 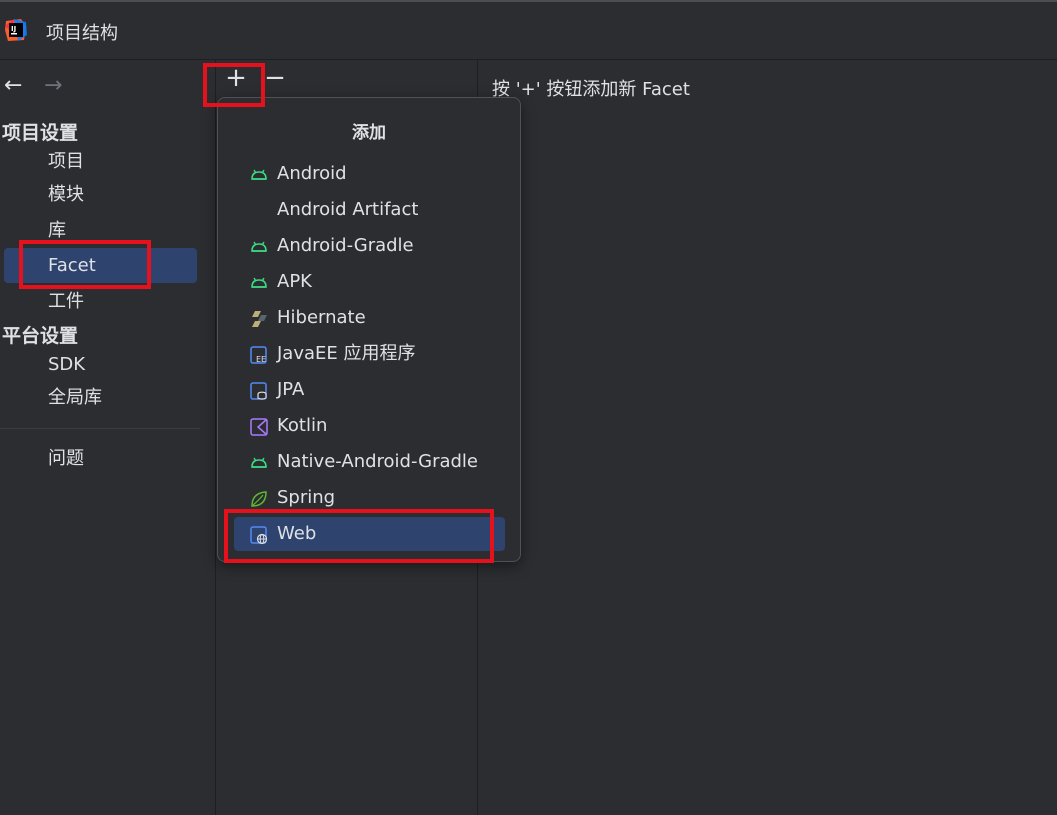 I want to click on popup-item-hibernate: Hibernate, so click(x=369, y=318).